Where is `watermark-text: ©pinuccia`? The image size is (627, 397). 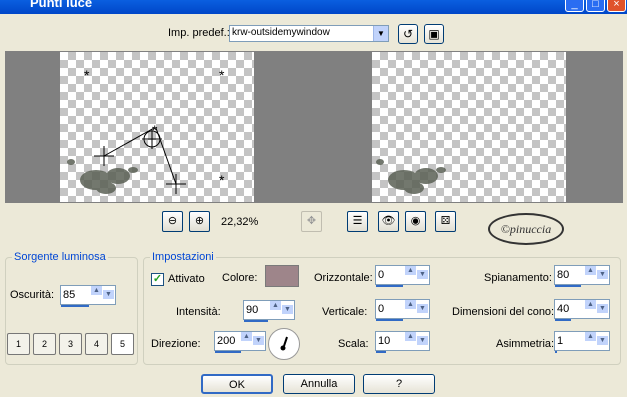
watermark-text: ©pinuccia is located at coordinates (526, 229).